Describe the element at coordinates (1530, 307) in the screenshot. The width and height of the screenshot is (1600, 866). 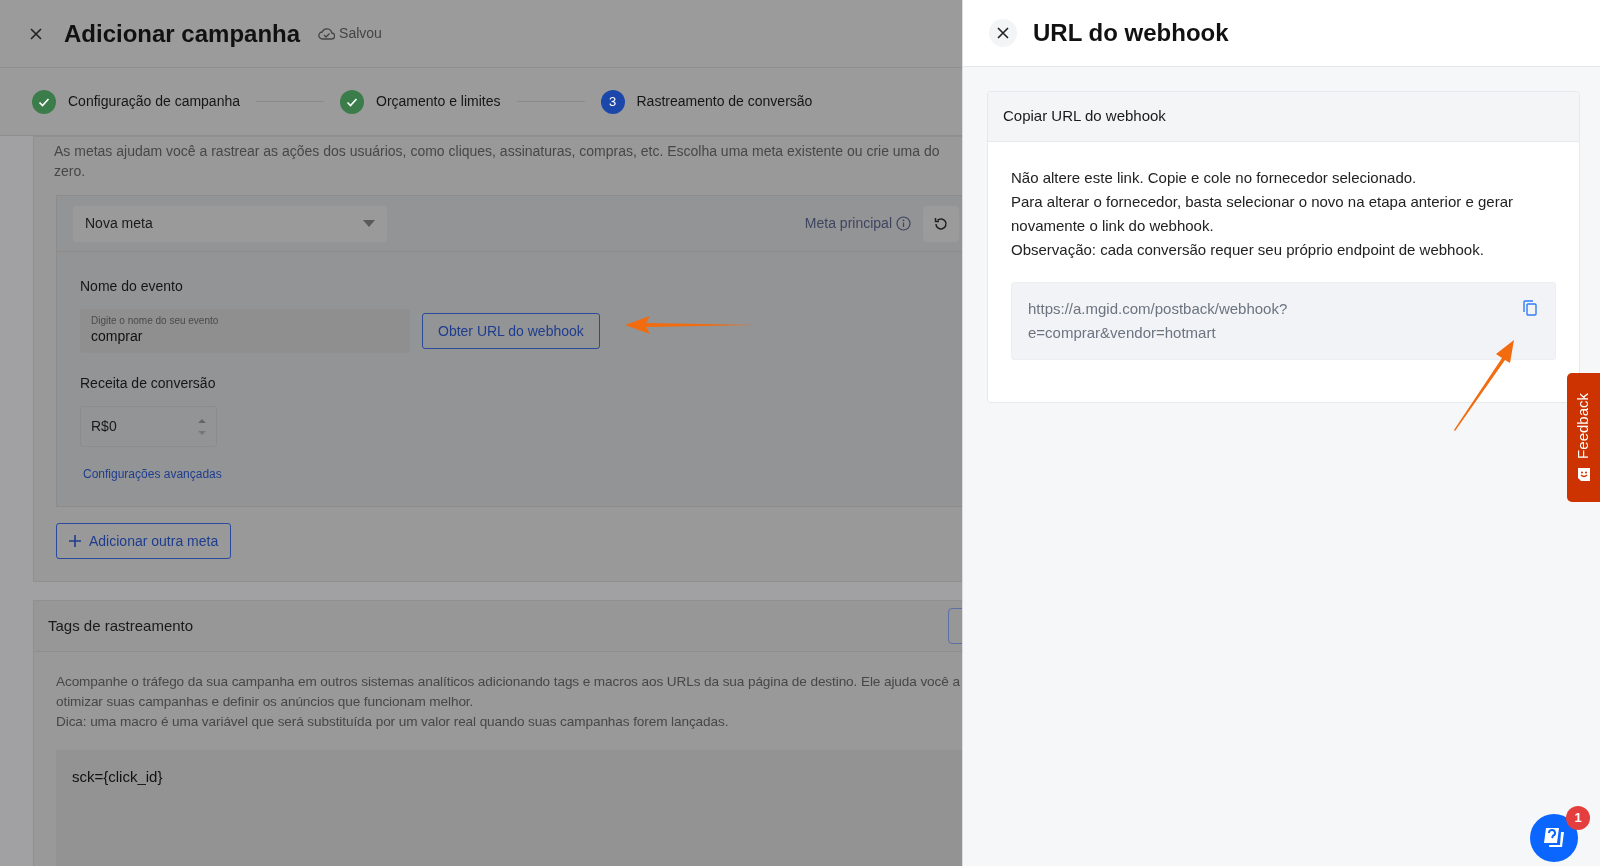
I see `copy-button` at that location.